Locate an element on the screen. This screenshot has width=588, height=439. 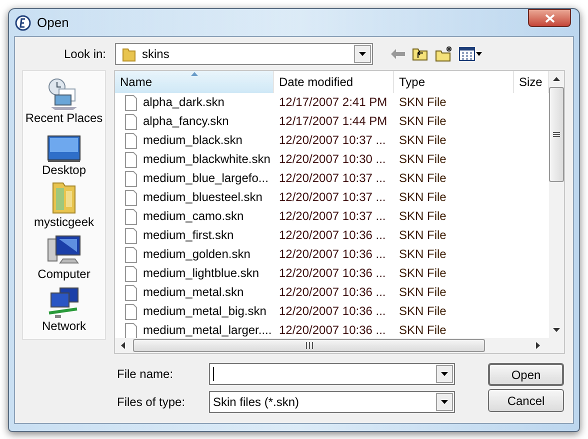
close-button is located at coordinates (549, 18).